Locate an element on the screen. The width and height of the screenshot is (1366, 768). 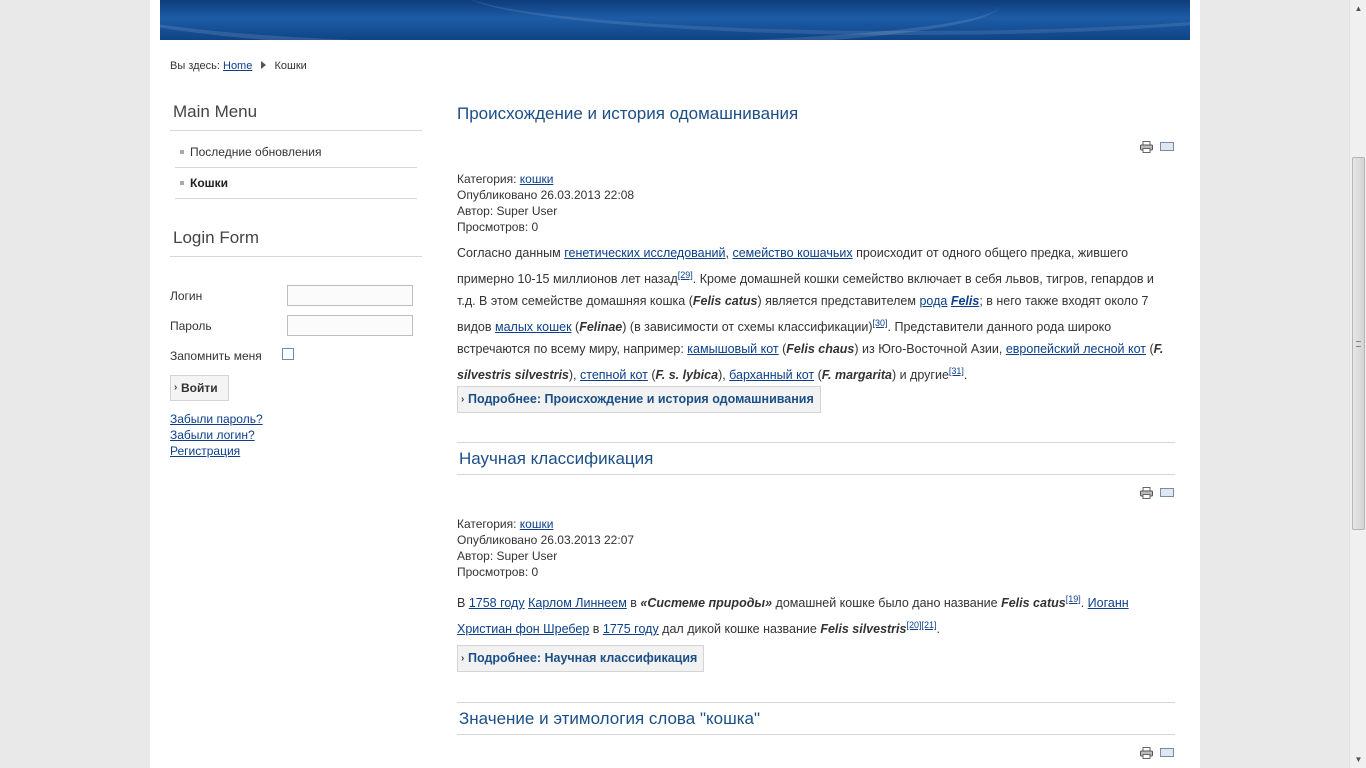
read-more-button: › Подробнее: Научная классификация is located at coordinates (581, 658).